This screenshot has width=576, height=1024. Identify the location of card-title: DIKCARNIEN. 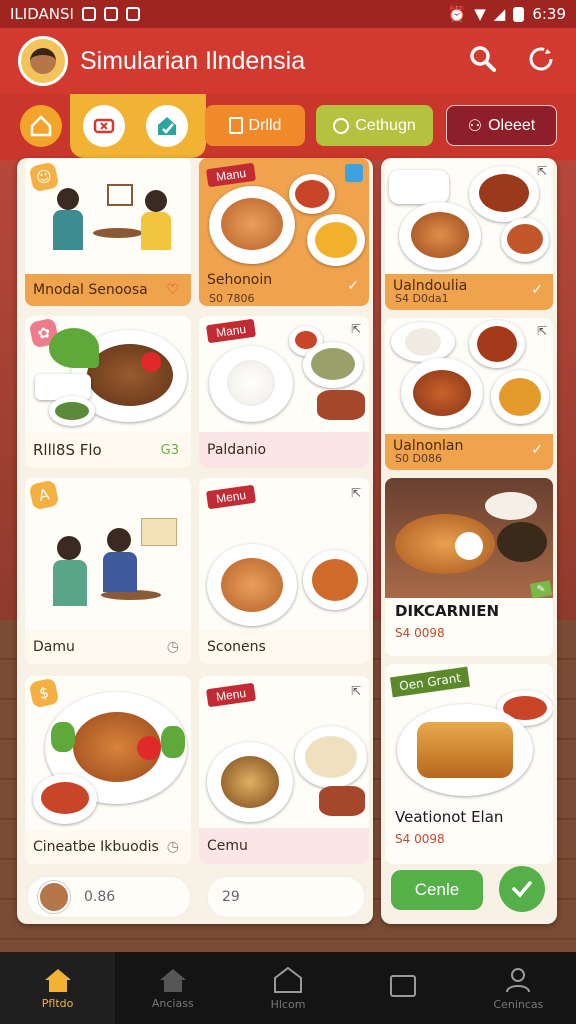
(447, 611).